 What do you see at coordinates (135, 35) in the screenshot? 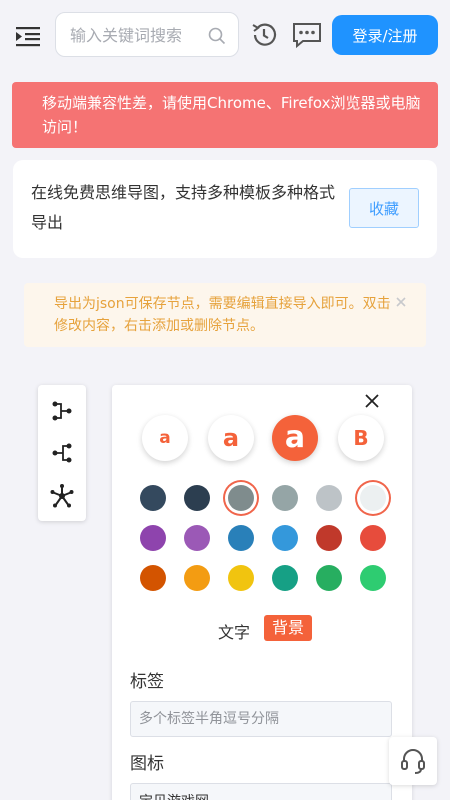
I see `search-input` at bounding box center [135, 35].